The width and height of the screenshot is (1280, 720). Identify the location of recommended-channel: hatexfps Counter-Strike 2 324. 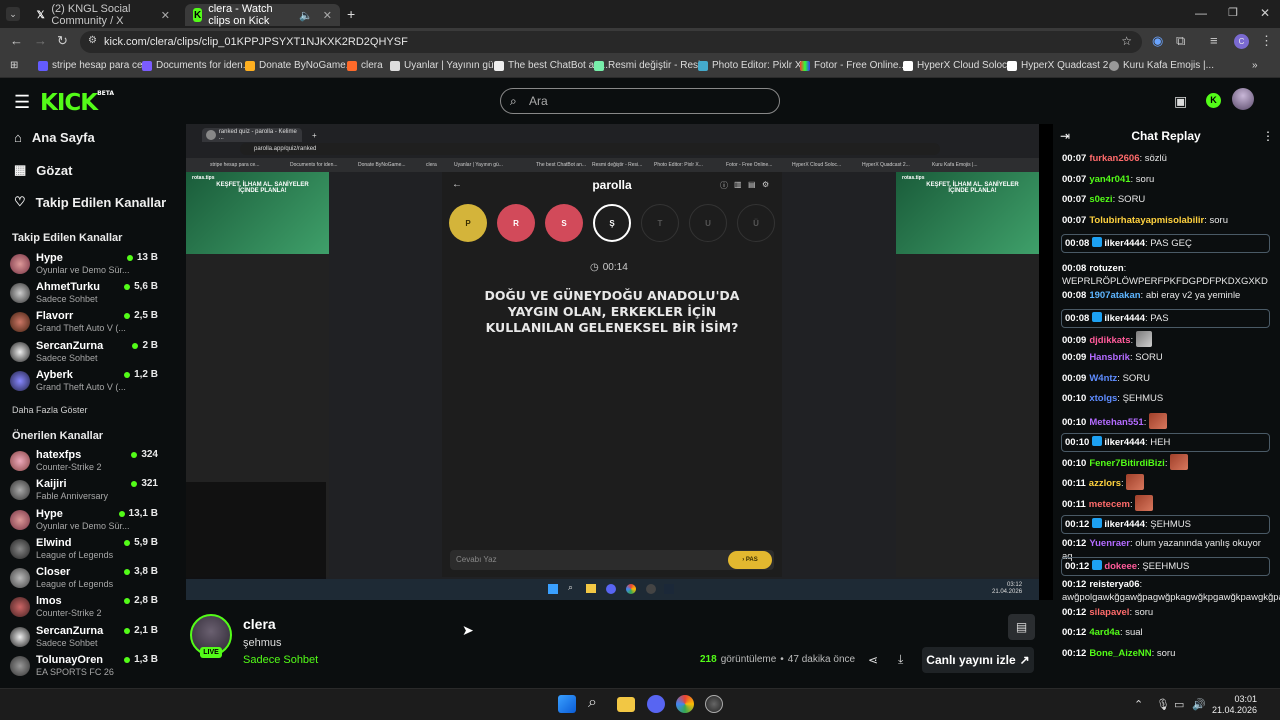
(85, 463).